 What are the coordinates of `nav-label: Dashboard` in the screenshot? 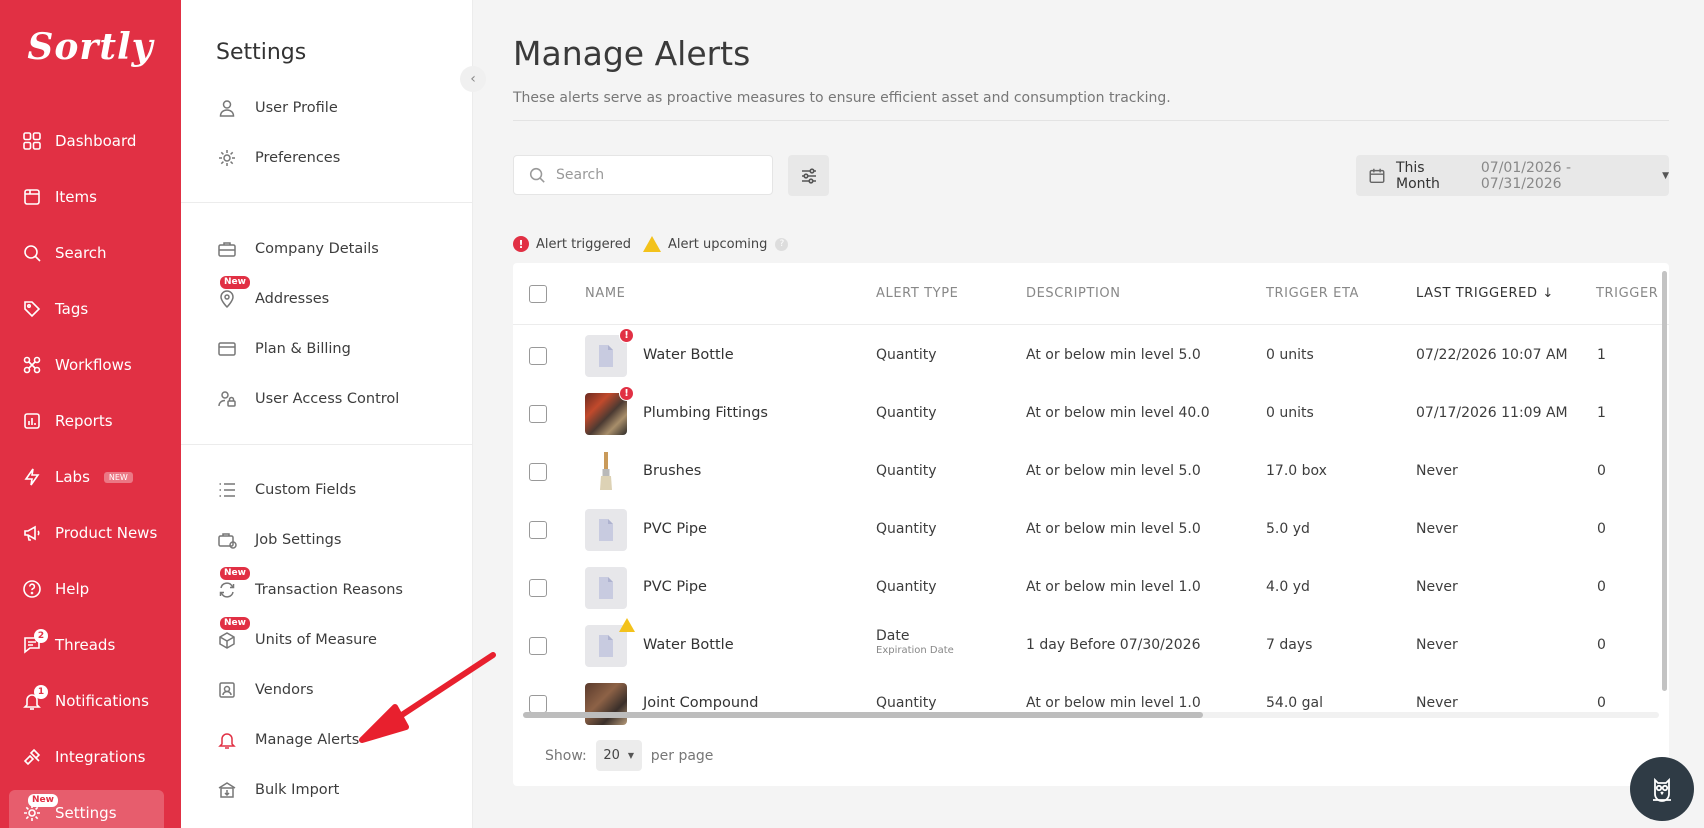 It's located at (96, 141).